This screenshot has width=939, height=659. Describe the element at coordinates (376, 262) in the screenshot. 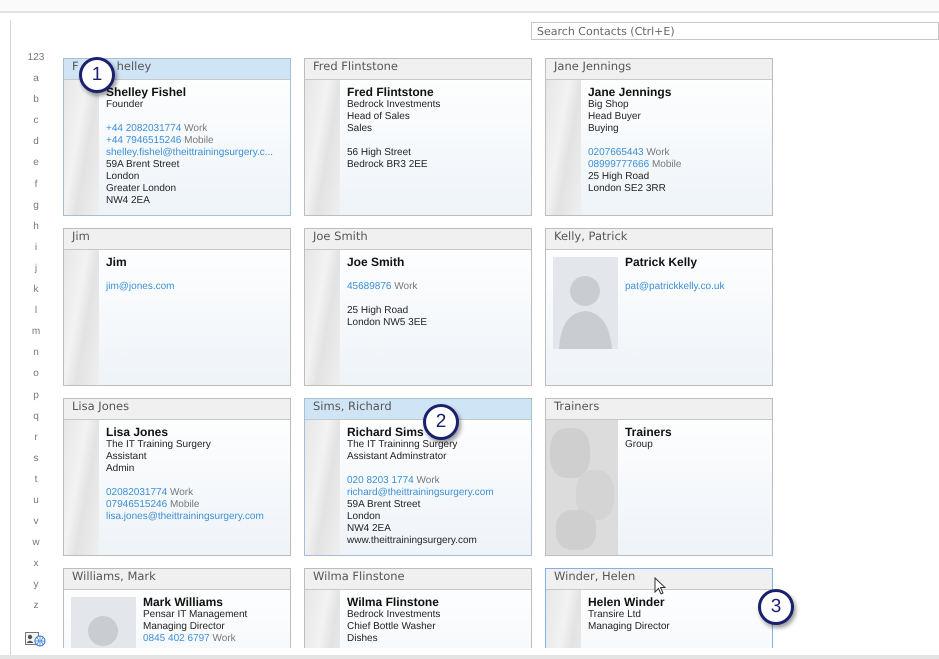

I see `contact-name: Joe Smith` at that location.